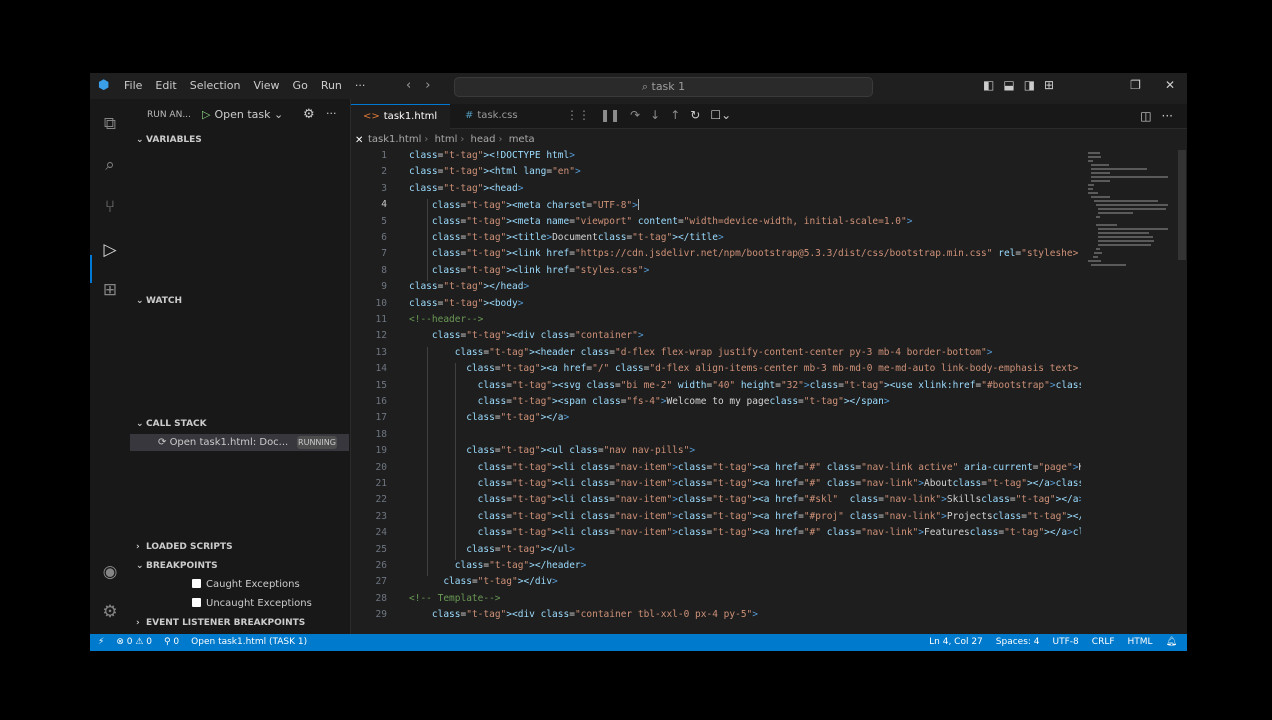 The image size is (1272, 720). I want to click on toggle-panel-icon: ⬓, so click(1008, 85).